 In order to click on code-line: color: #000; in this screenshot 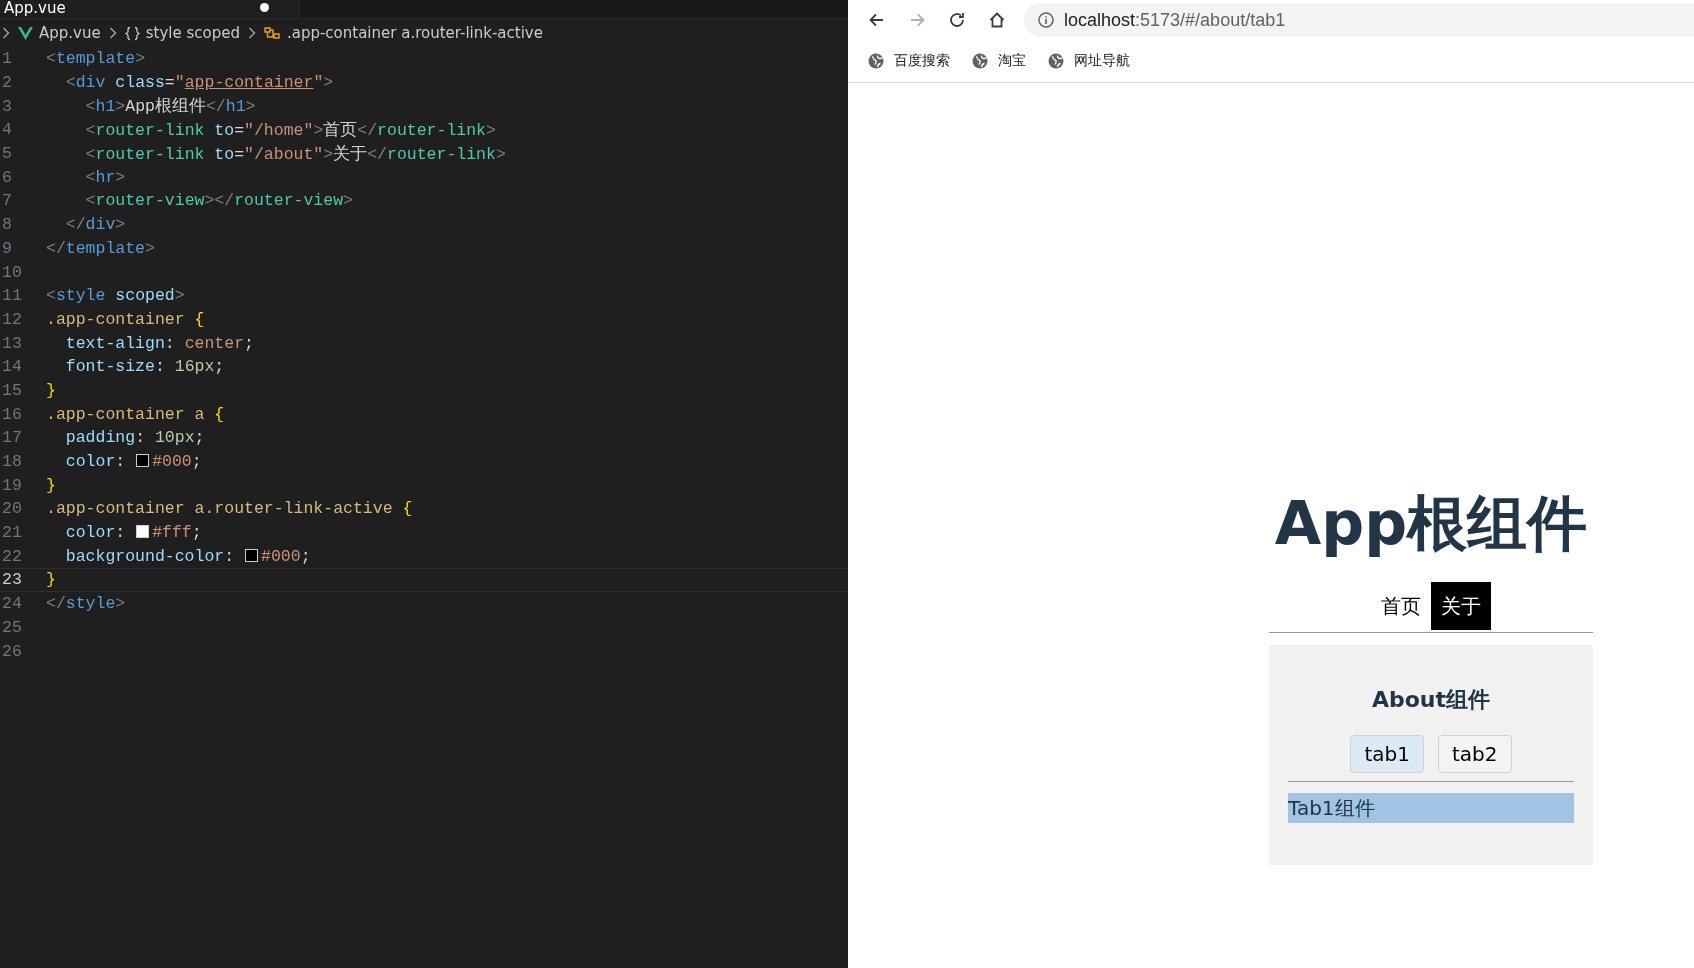, I will do `click(133, 462)`.